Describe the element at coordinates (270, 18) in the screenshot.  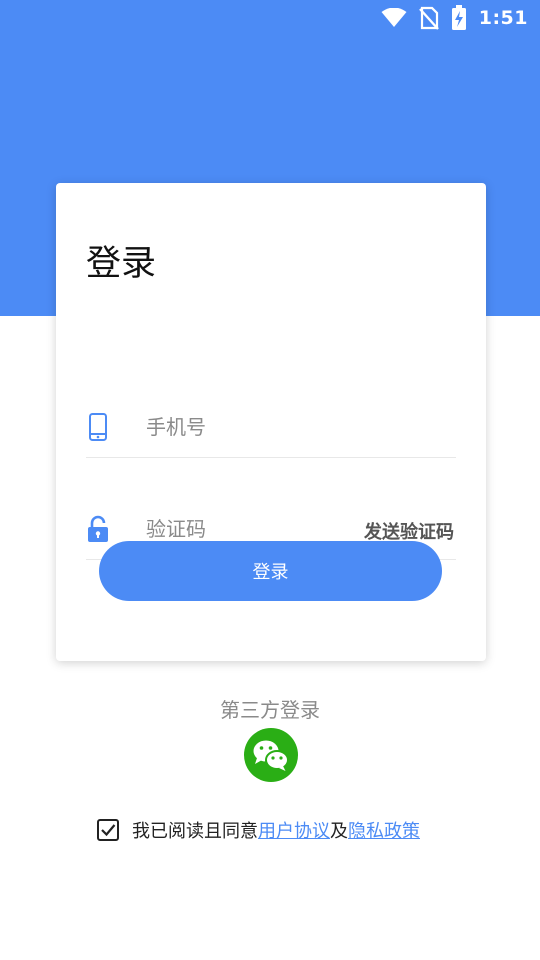
I see `status-bar: 1:51` at that location.